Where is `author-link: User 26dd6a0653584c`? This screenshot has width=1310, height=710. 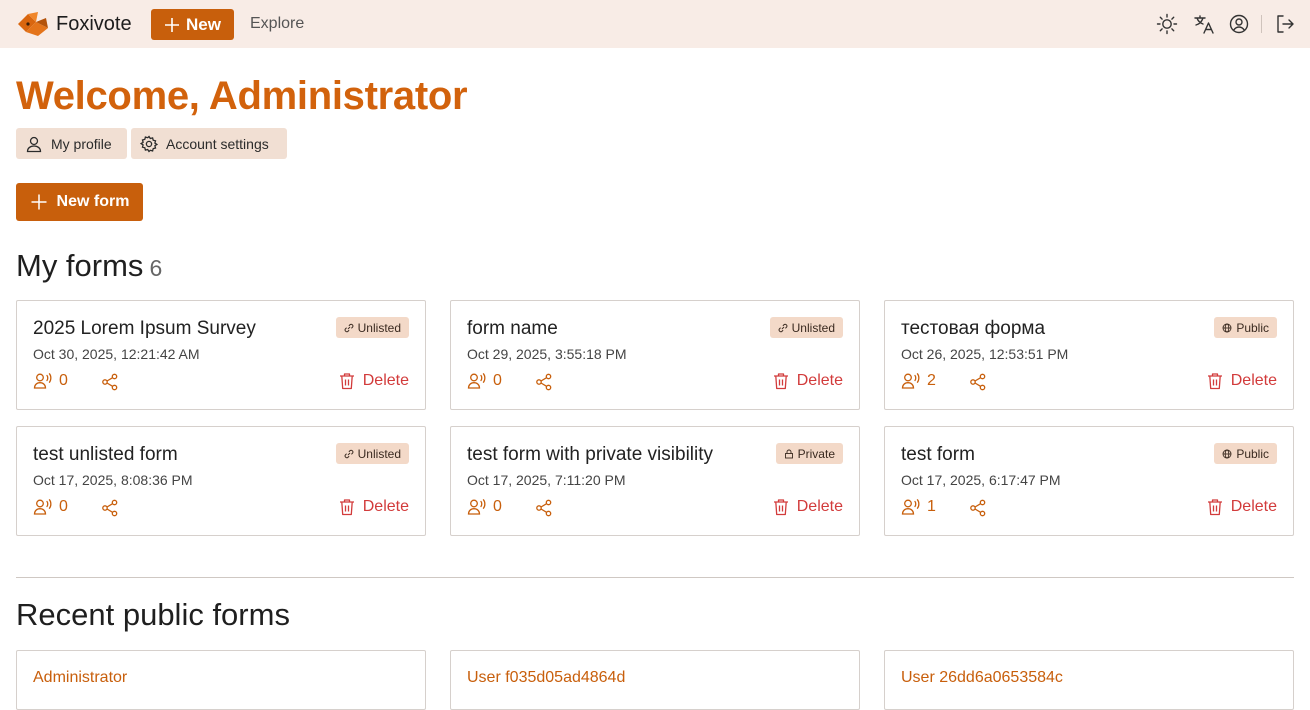 author-link: User 26dd6a0653584c is located at coordinates (982, 678).